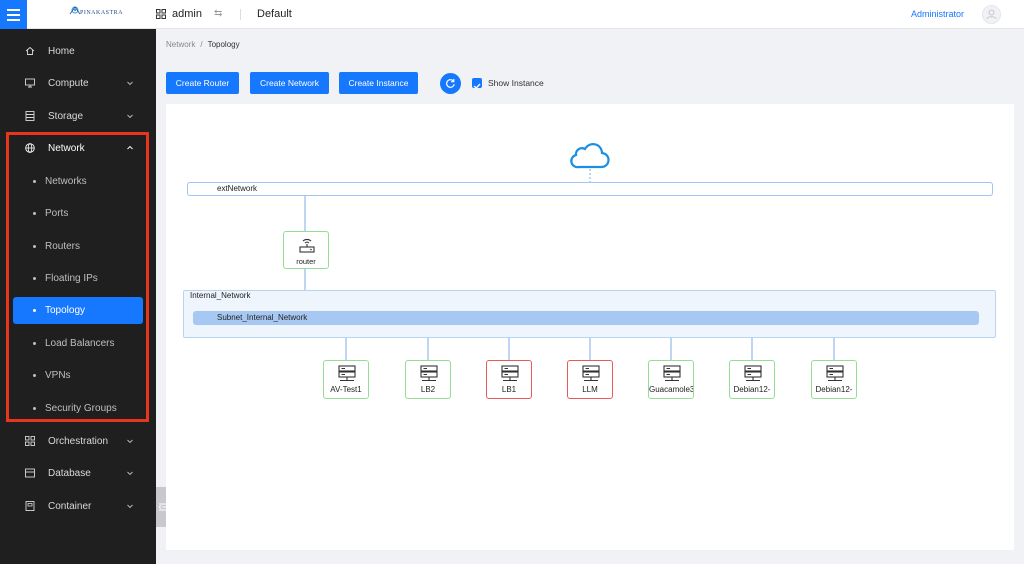 The image size is (1024, 564). I want to click on instance-node: Guacamole3, so click(671, 379).